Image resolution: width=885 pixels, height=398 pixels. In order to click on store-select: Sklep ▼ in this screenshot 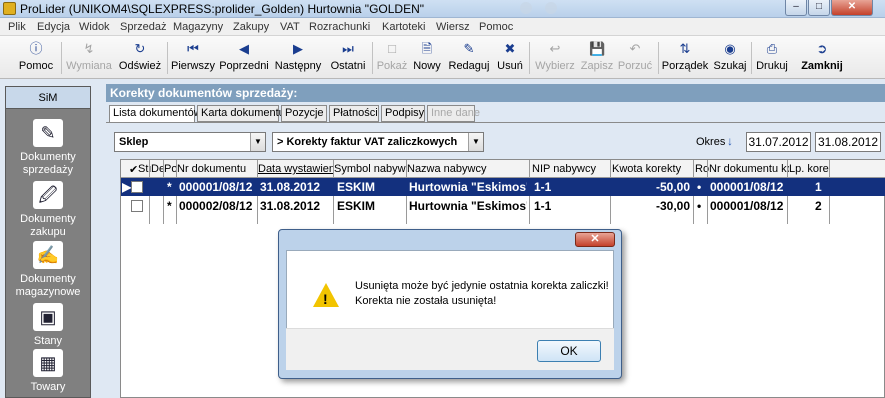, I will do `click(190, 142)`.